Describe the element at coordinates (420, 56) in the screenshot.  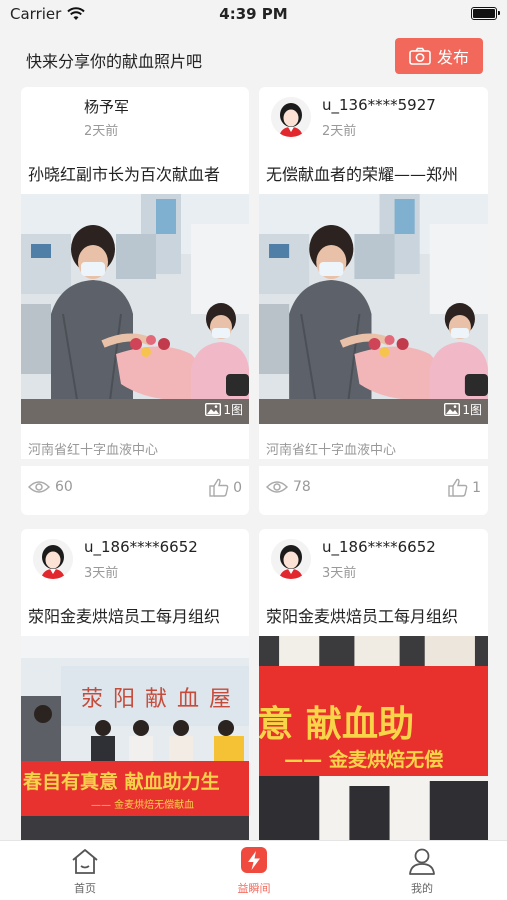
I see `camera-icon` at that location.